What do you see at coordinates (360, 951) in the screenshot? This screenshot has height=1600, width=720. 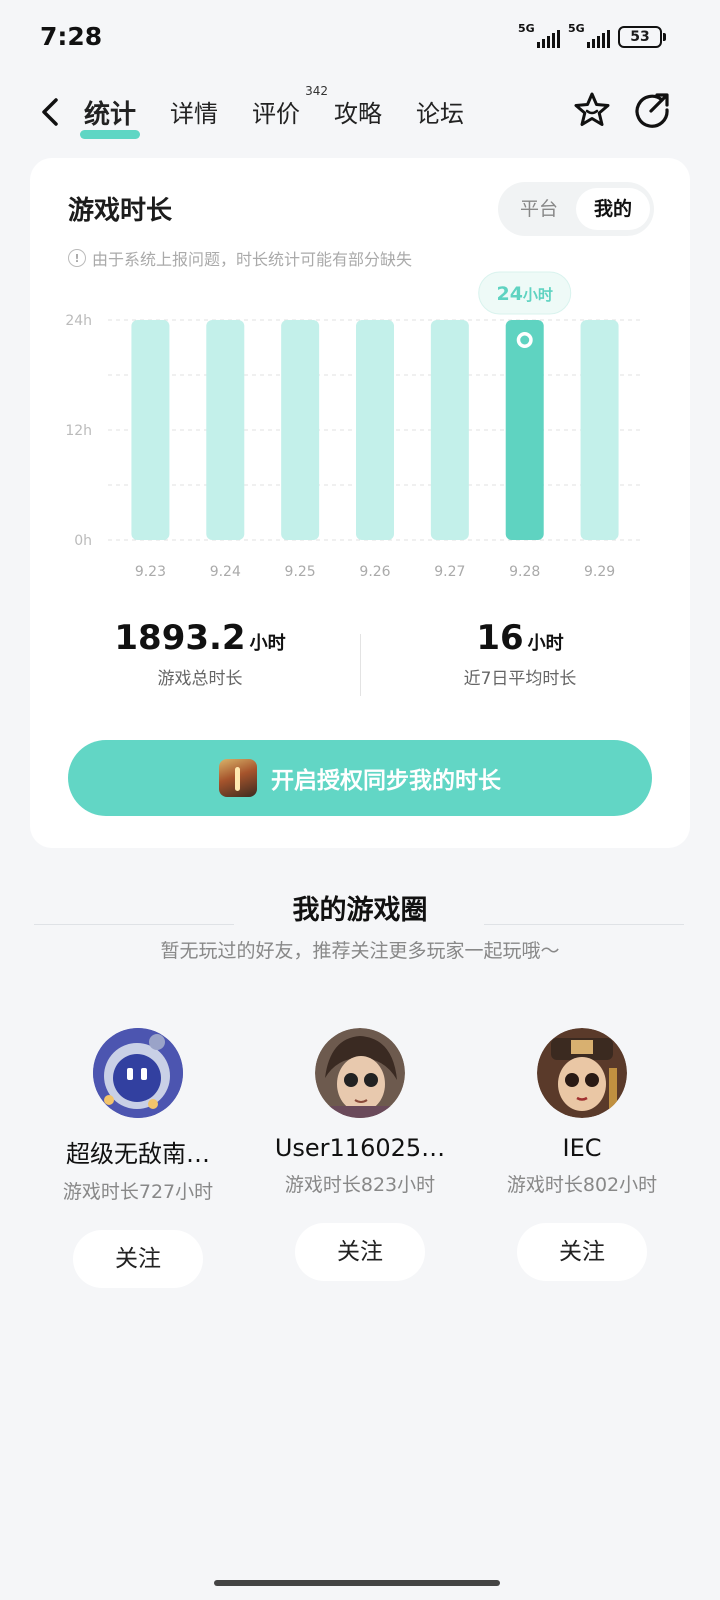 I see `game-circle-subtitle: 暂无玩过的好友，推荐关注更多玩家一起玩哦～` at bounding box center [360, 951].